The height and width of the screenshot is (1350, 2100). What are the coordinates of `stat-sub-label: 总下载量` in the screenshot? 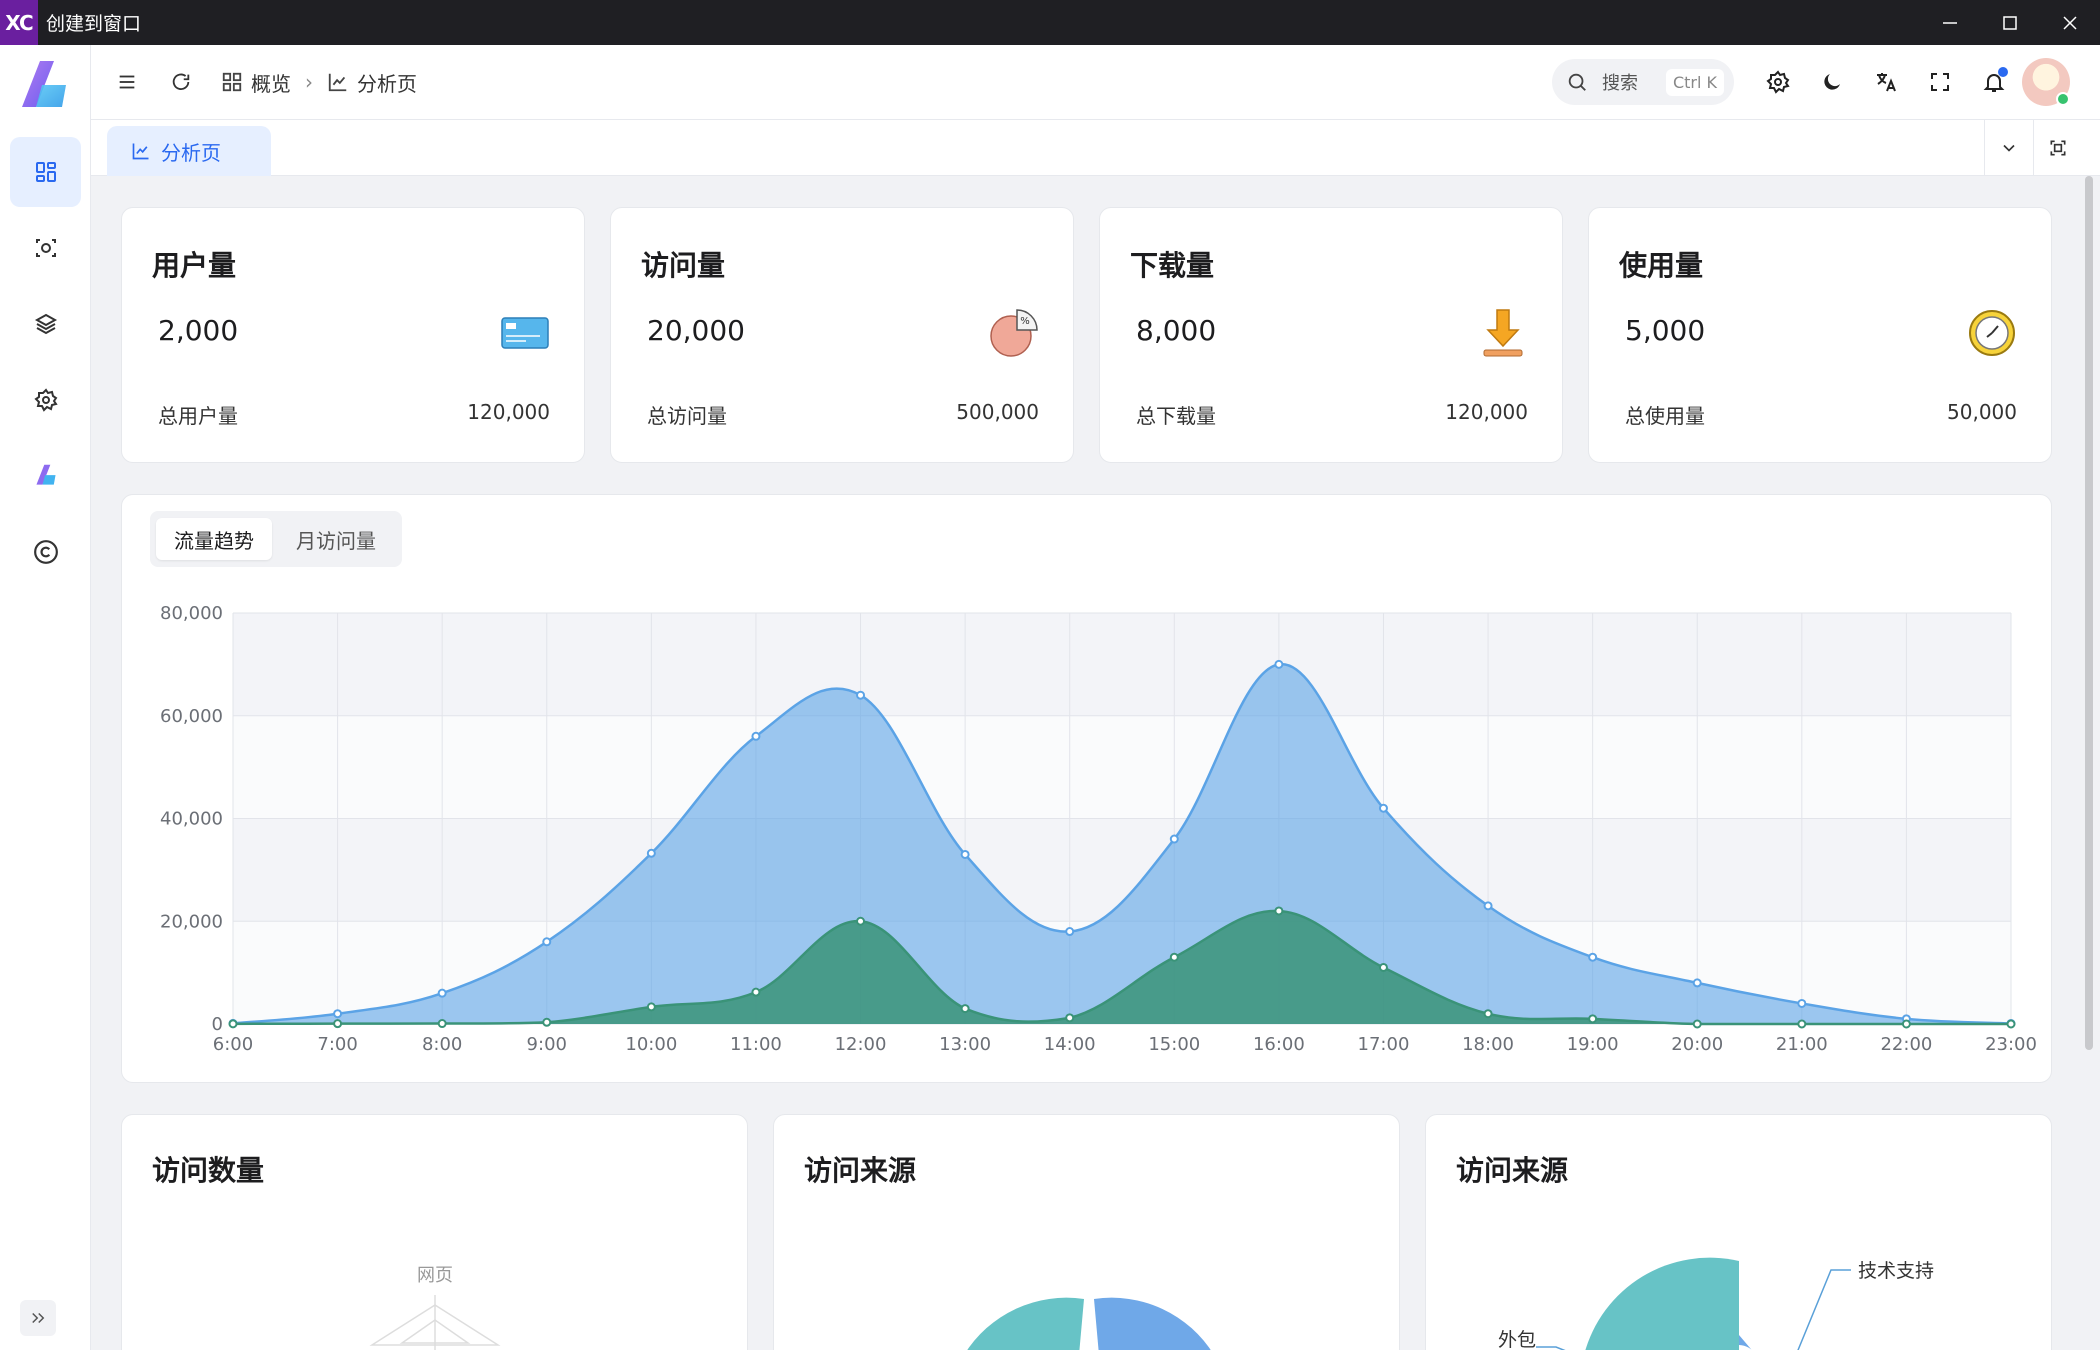 It's located at (1176, 416).